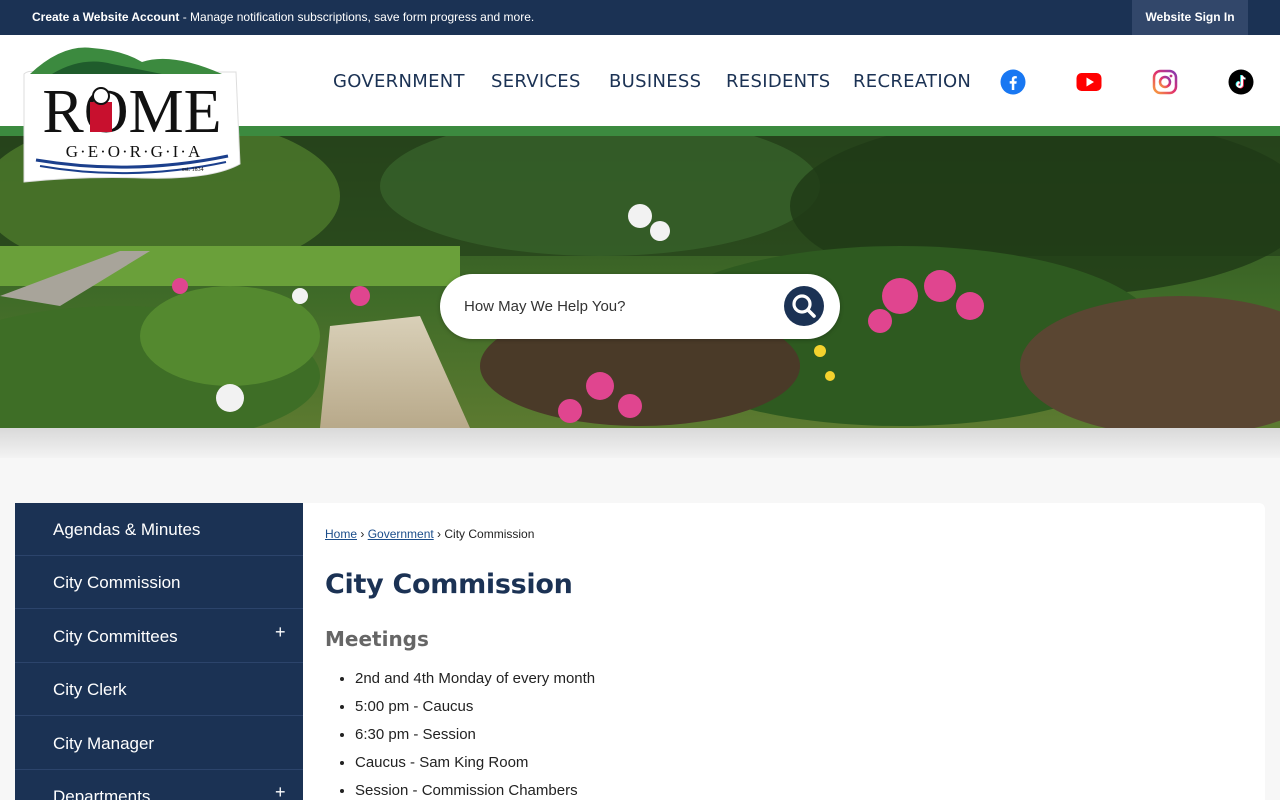  Describe the element at coordinates (131, 112) in the screenshot. I see `logo-rome-text: ROME` at that location.